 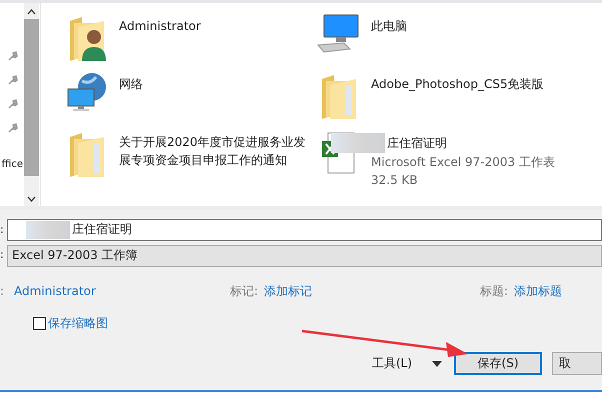 What do you see at coordinates (538, 291) in the screenshot?
I see `meta-link: 添加标题` at bounding box center [538, 291].